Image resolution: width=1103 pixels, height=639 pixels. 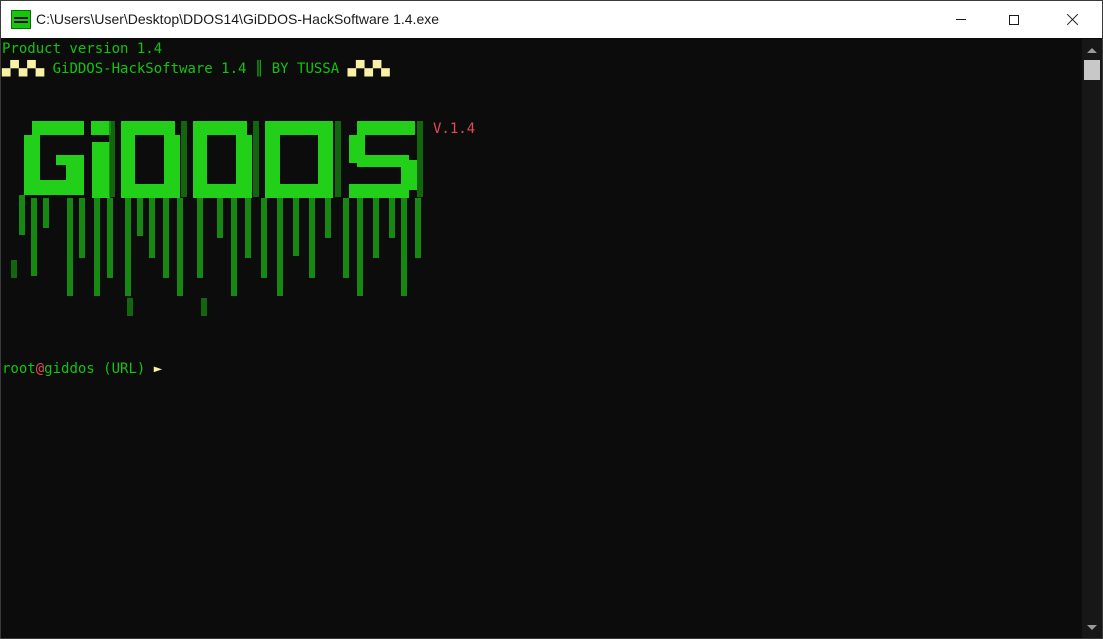 What do you see at coordinates (21, 19) in the screenshot?
I see `console-app-icon` at bounding box center [21, 19].